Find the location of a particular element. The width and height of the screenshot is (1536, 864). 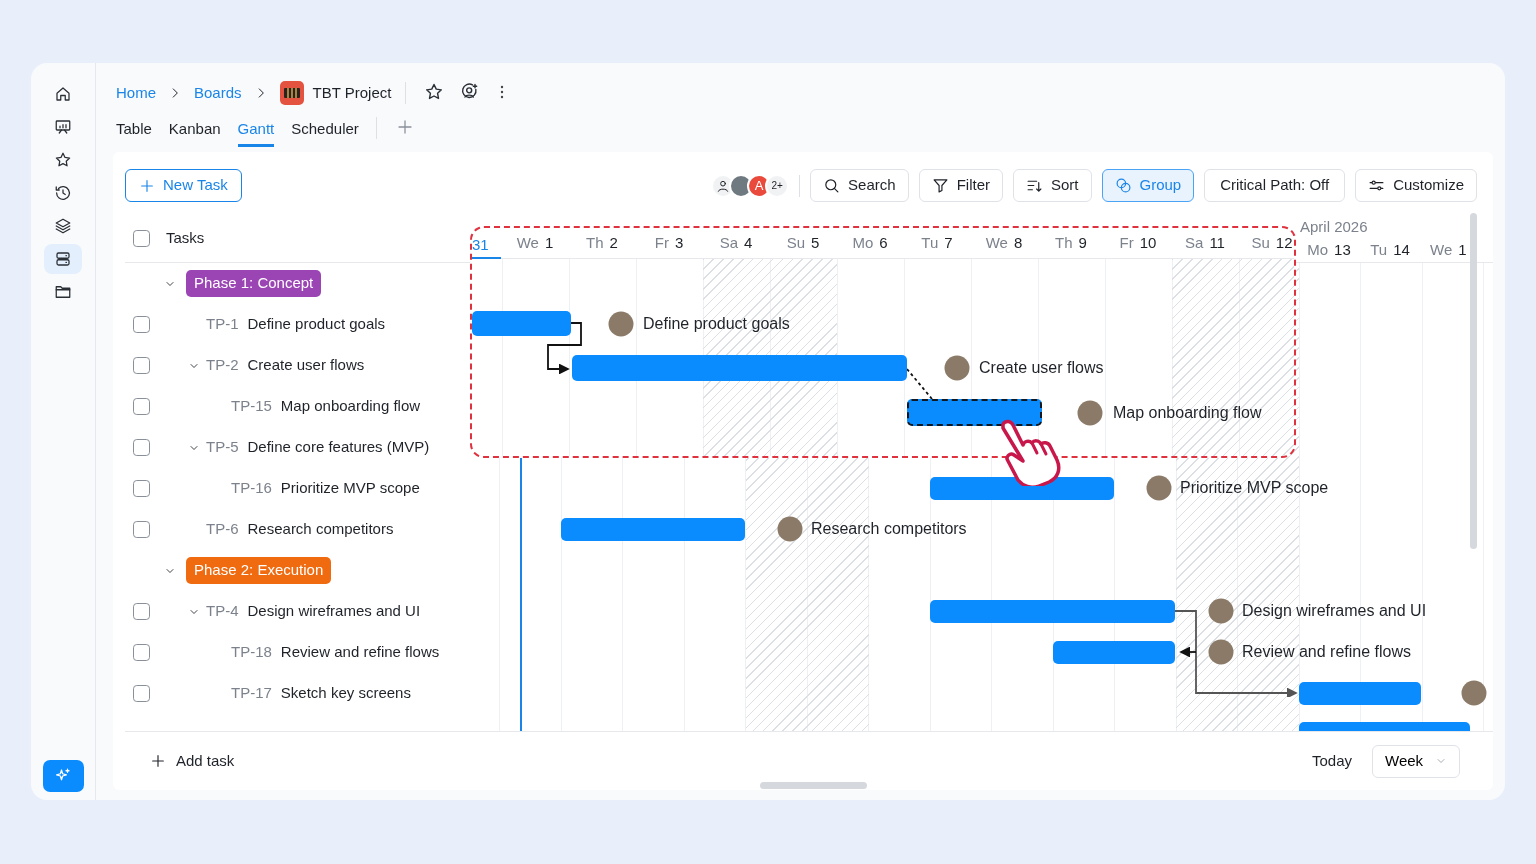

filter-button: Filter is located at coordinates (960, 185).